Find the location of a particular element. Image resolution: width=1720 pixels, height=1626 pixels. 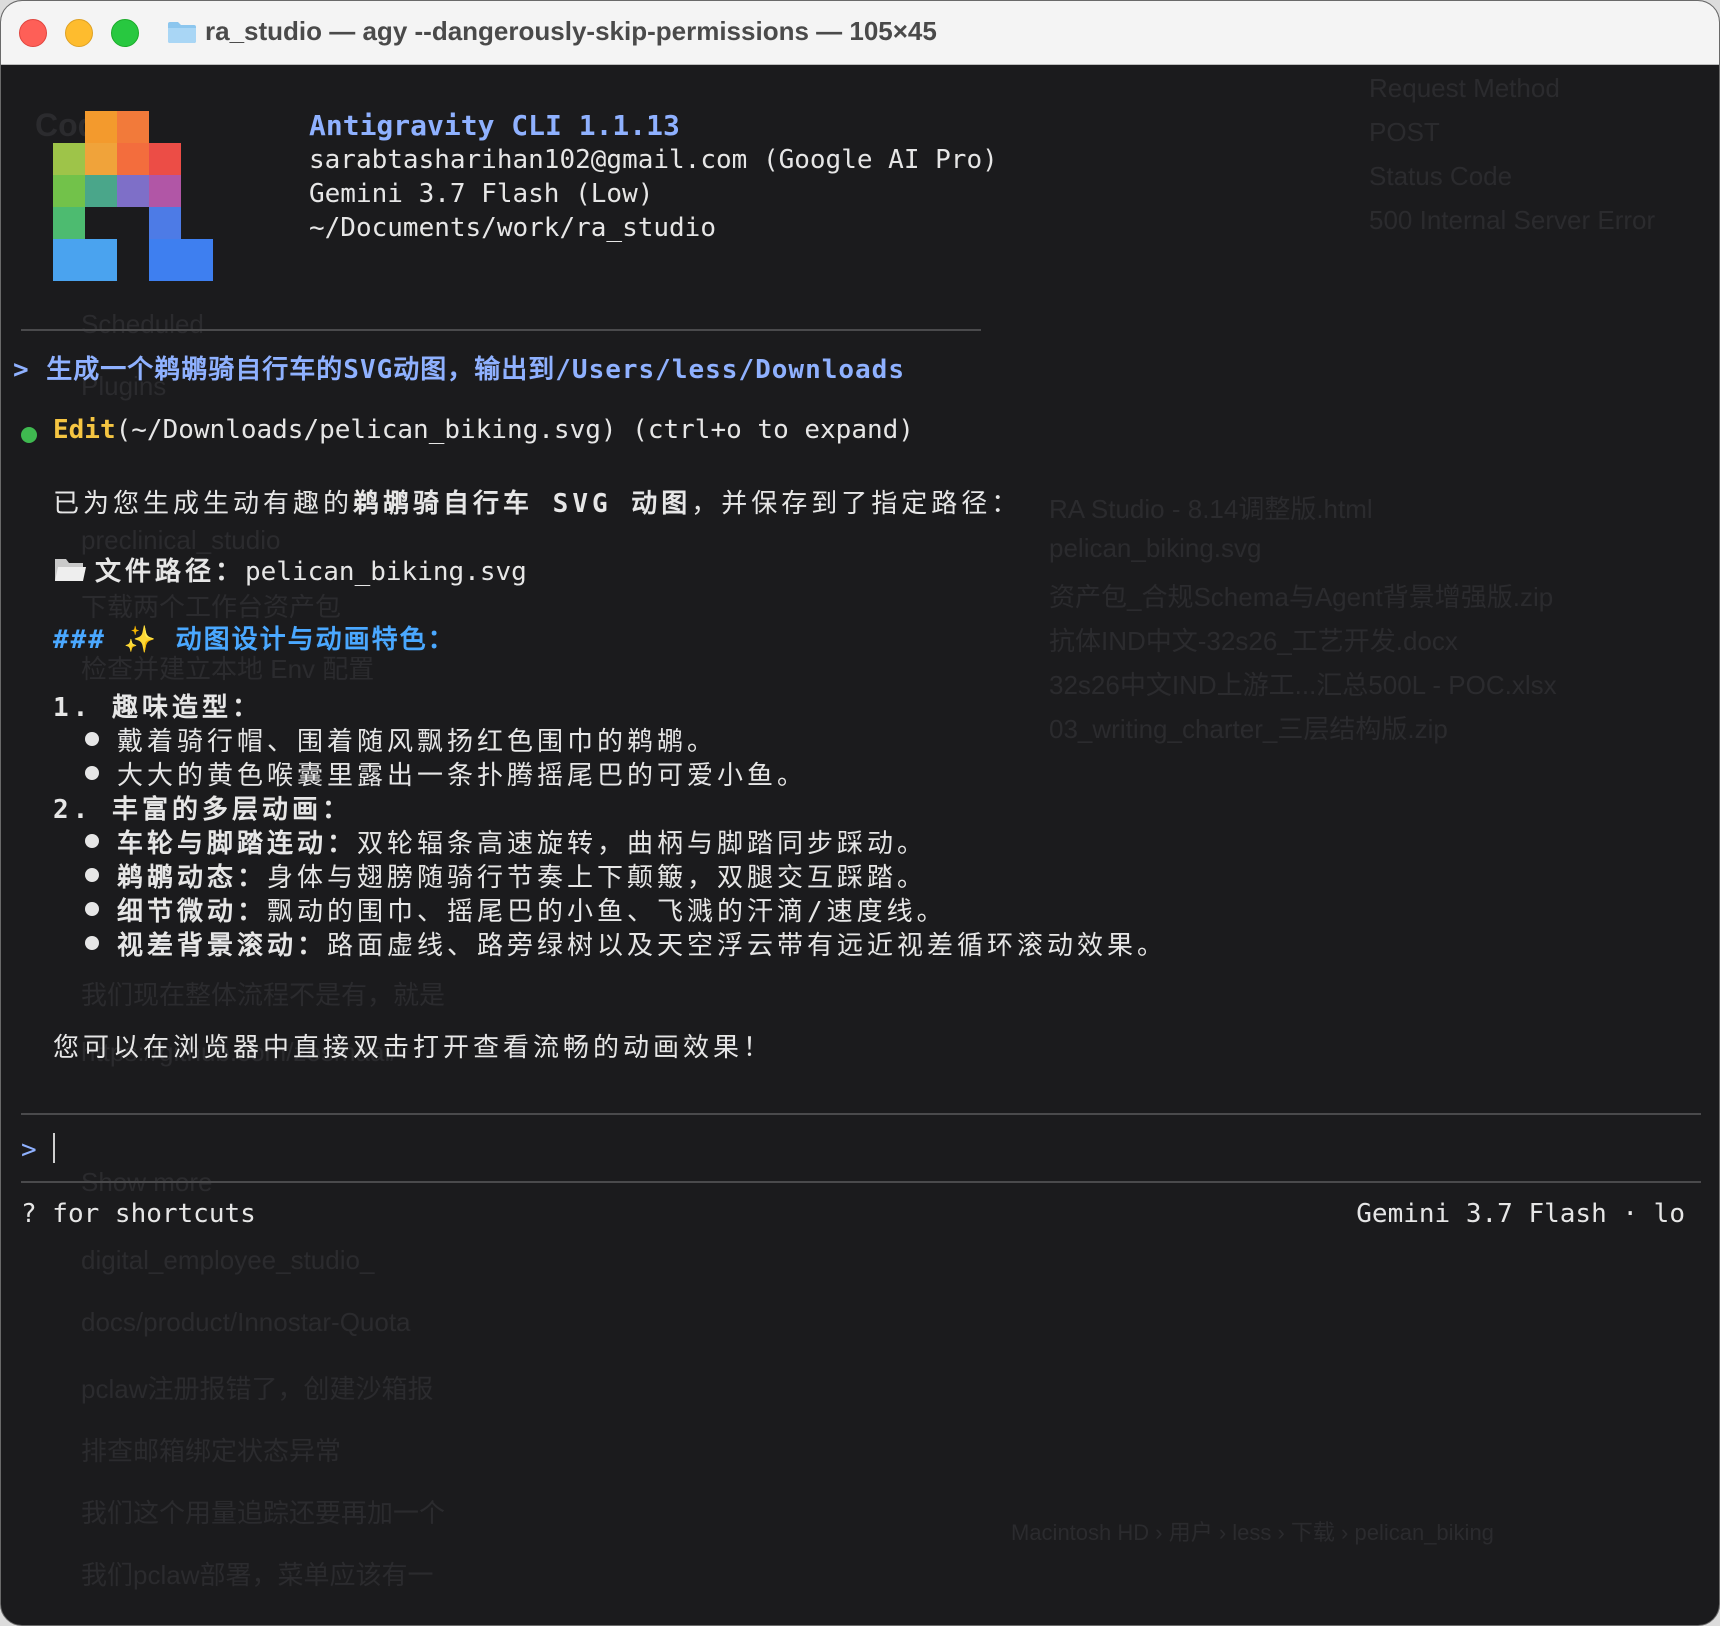

ghost-sidebar-label: 排查邮箱绑定状态异常 is located at coordinates (211, 1451).